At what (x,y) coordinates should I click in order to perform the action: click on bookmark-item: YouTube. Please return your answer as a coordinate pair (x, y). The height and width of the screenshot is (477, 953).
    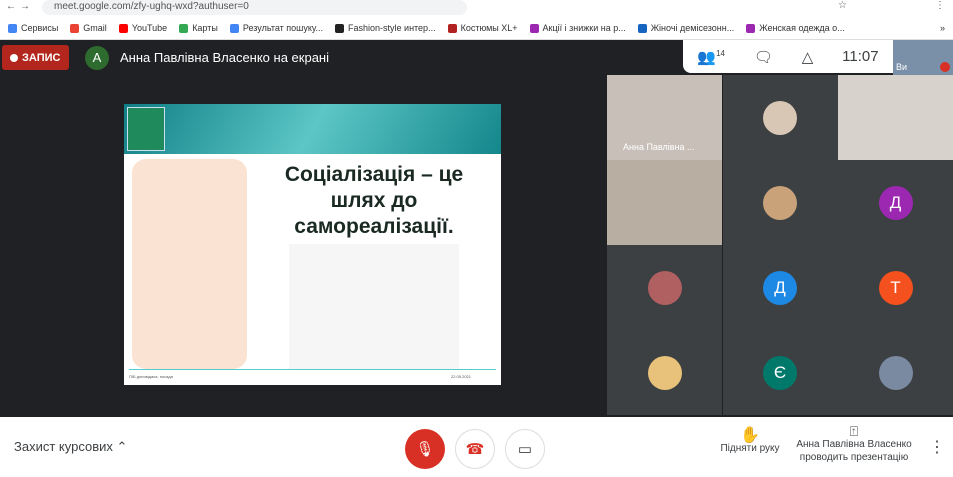
    Looking at the image, I should click on (143, 28).